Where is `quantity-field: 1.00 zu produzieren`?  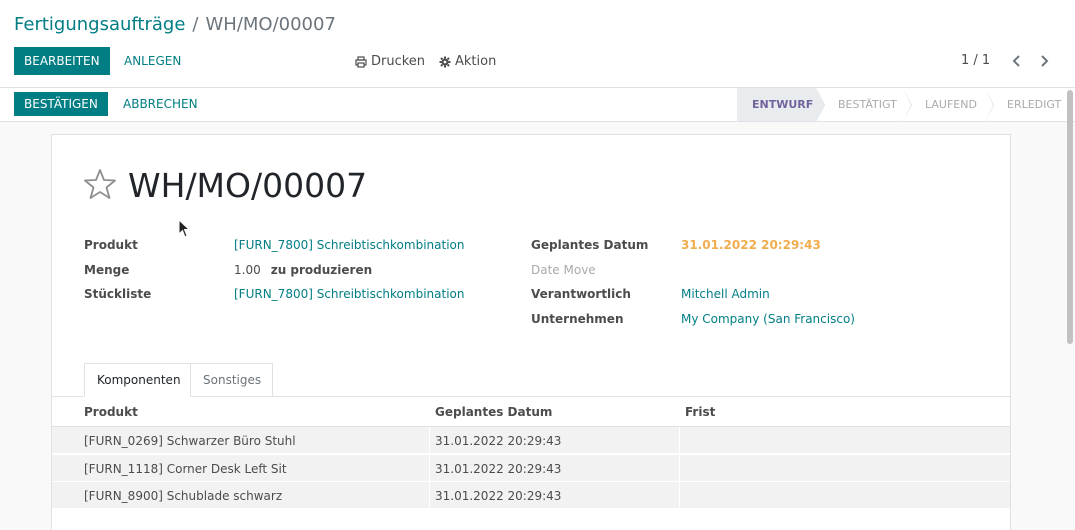 quantity-field: 1.00 zu produzieren is located at coordinates (303, 270).